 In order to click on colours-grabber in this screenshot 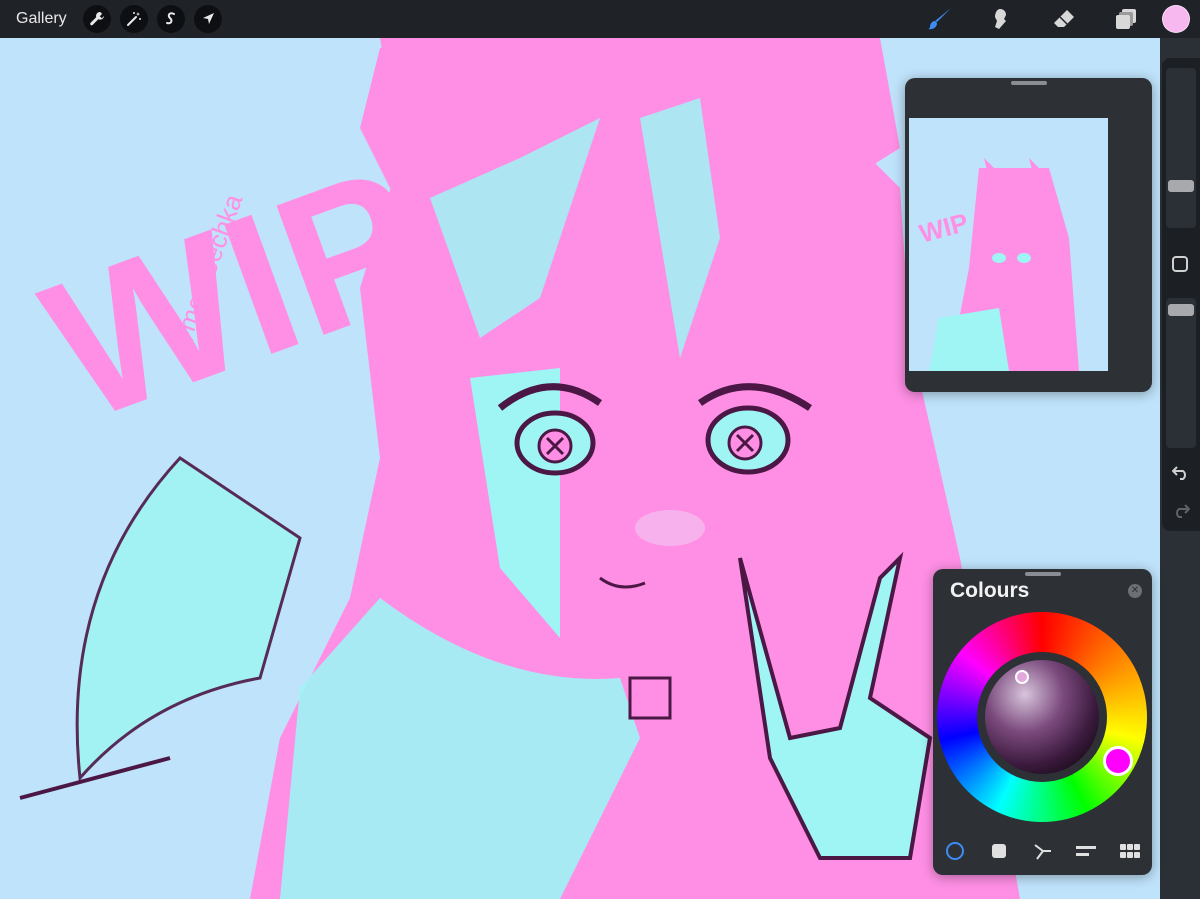, I will do `click(1042, 574)`.